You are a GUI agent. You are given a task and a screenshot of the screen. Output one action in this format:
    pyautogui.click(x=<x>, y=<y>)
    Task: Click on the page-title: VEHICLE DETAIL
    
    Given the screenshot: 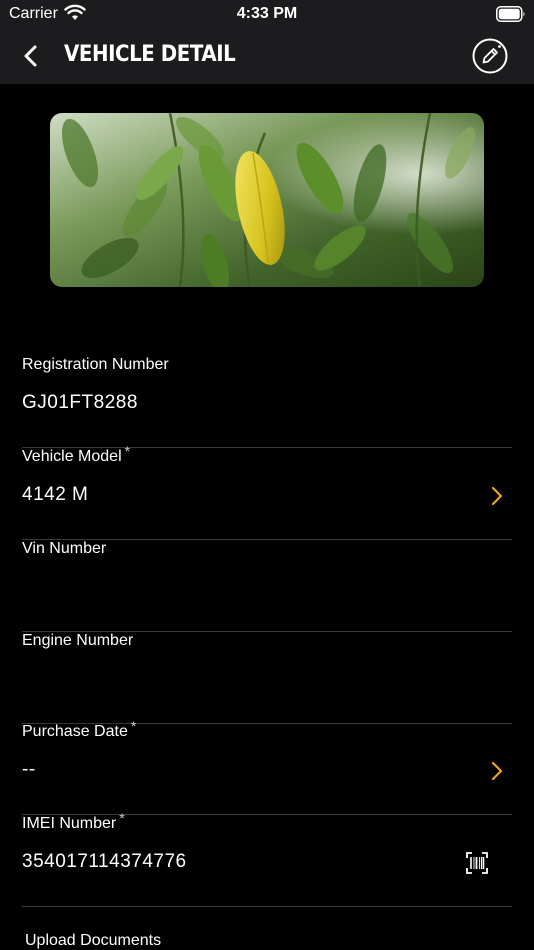 What is the action you would take?
    pyautogui.click(x=150, y=54)
    